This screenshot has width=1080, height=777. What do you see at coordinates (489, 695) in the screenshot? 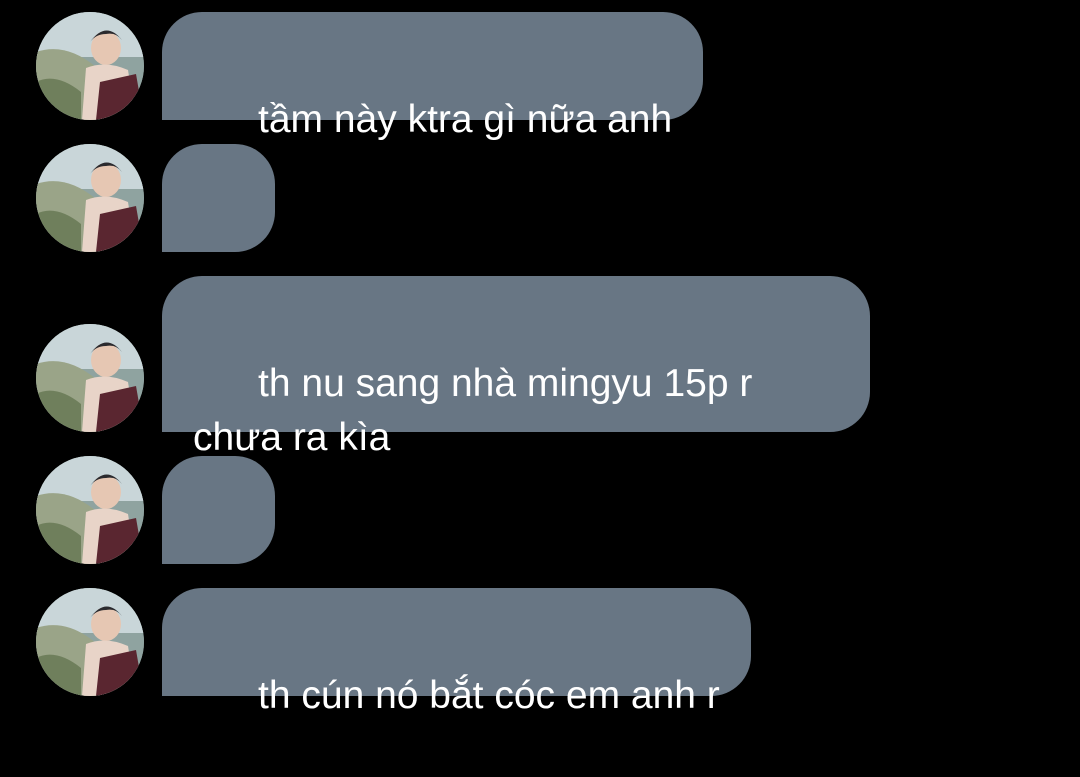
I see `message-text: th cún nó bắt cóc em anh r` at bounding box center [489, 695].